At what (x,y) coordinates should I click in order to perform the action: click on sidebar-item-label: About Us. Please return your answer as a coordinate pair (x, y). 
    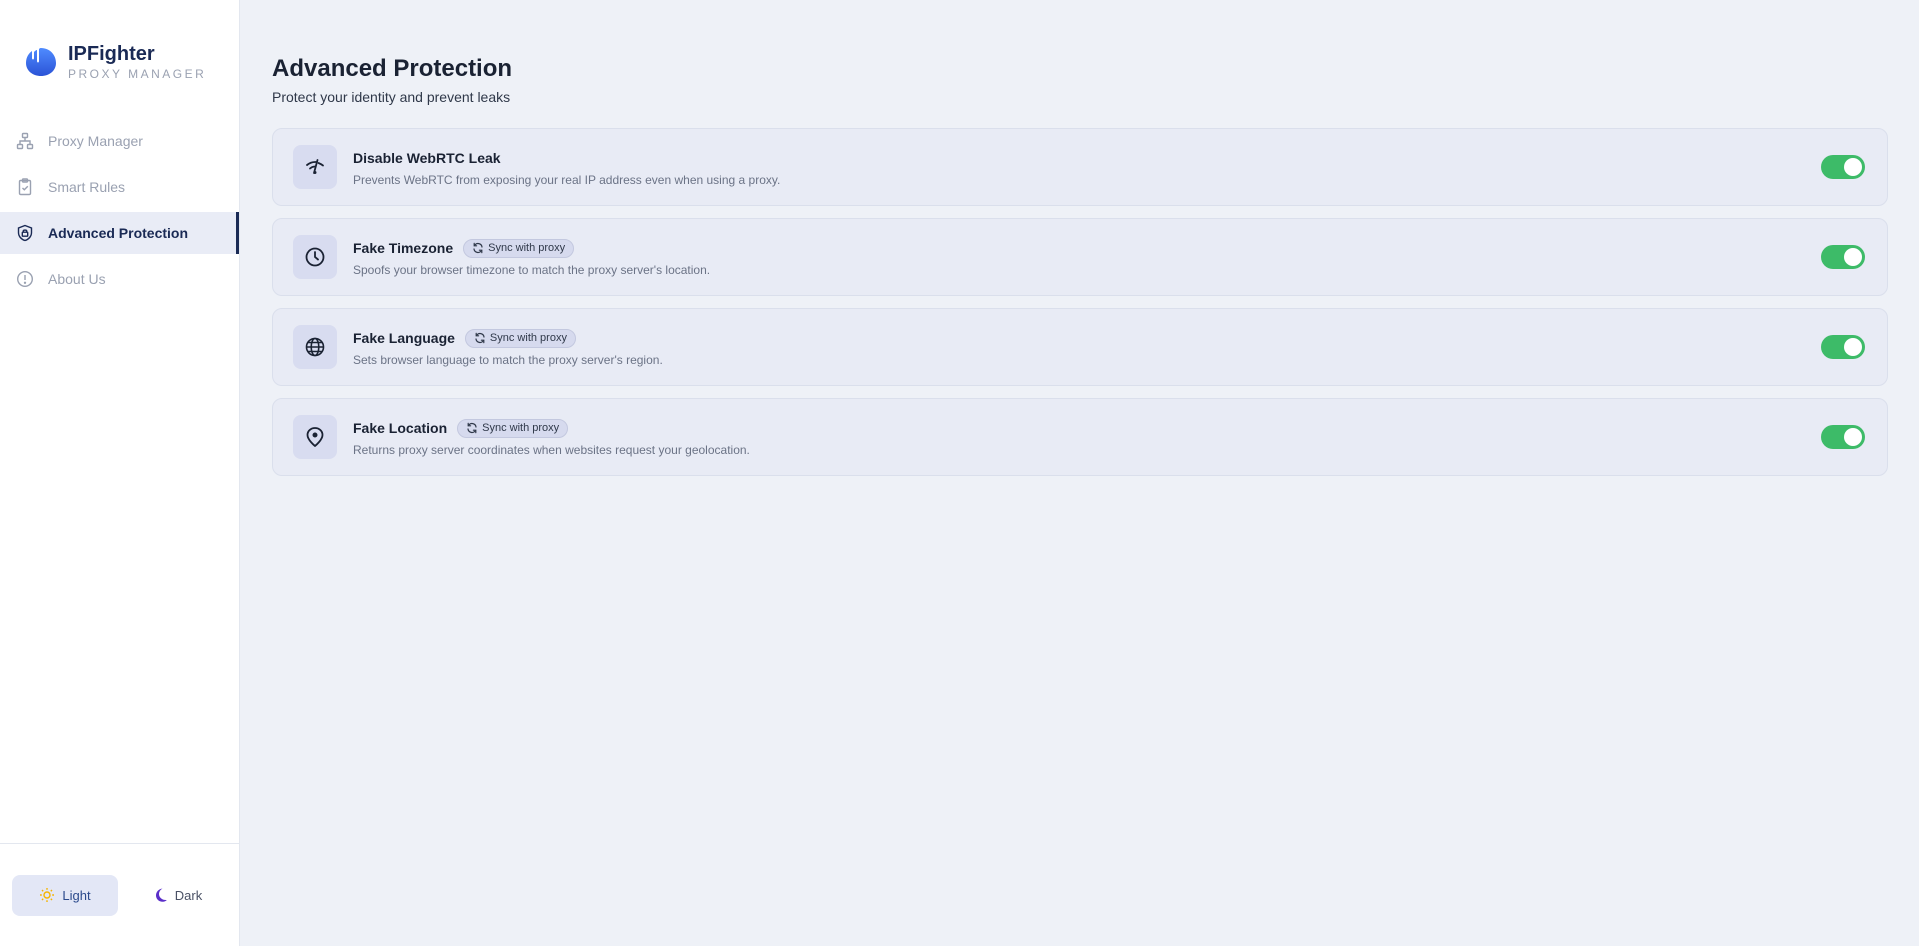
    Looking at the image, I should click on (77, 279).